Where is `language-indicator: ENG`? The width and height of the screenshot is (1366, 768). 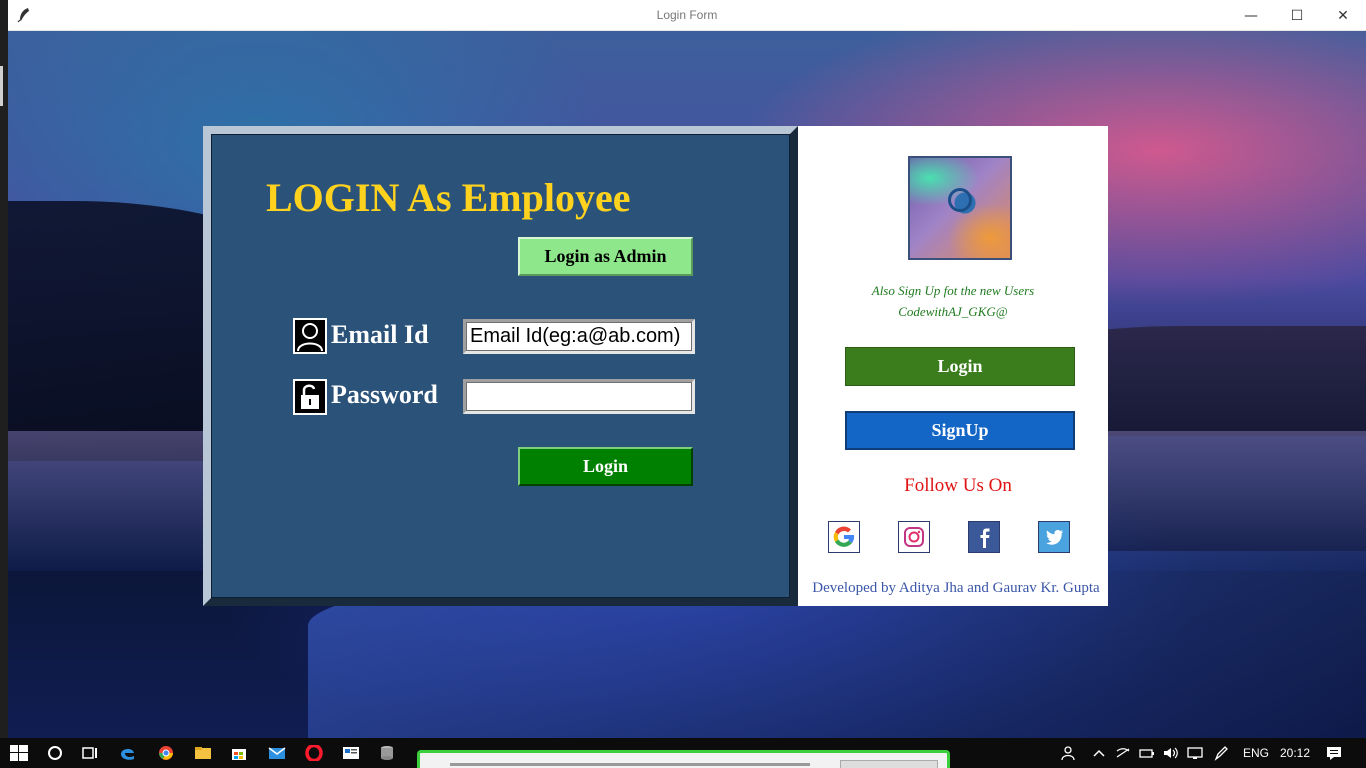
language-indicator: ENG is located at coordinates (1256, 753).